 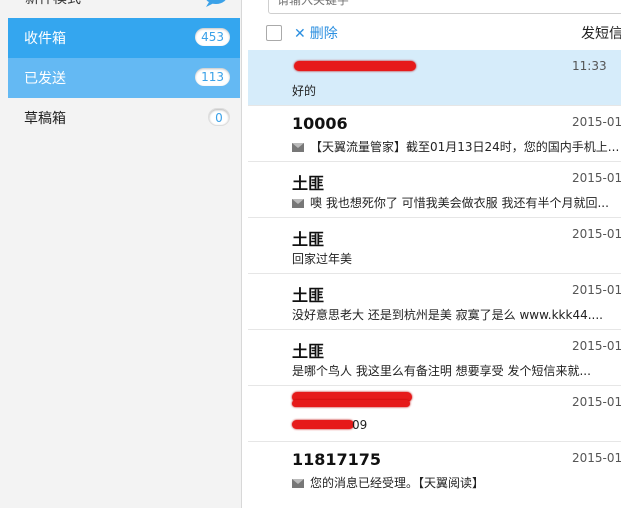 What do you see at coordinates (323, 34) in the screenshot?
I see `delete-label: 删除` at bounding box center [323, 34].